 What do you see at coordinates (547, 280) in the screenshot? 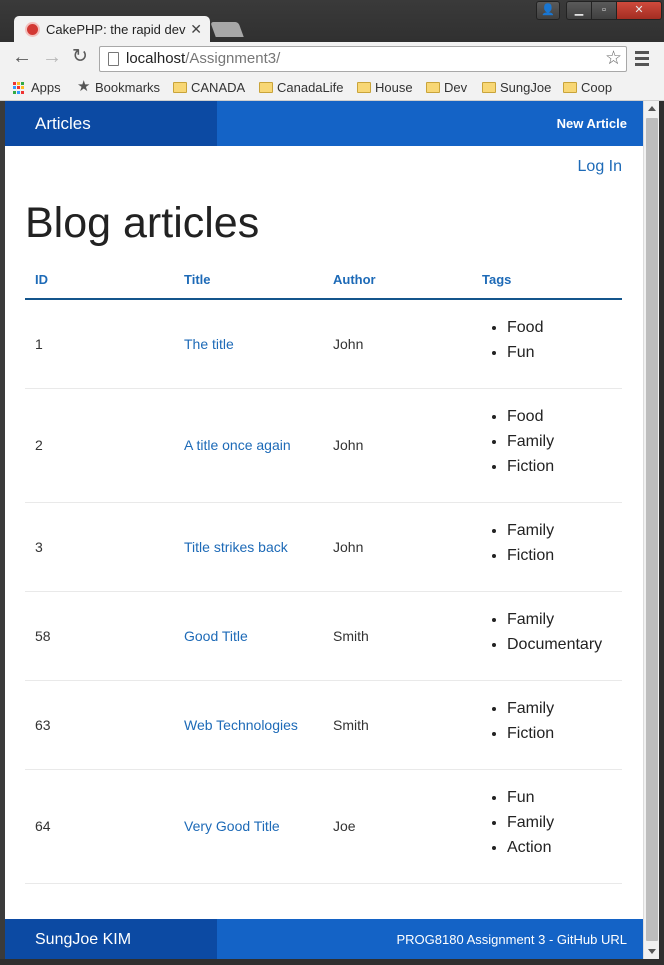
I see `column-header-tags: Tags` at bounding box center [547, 280].